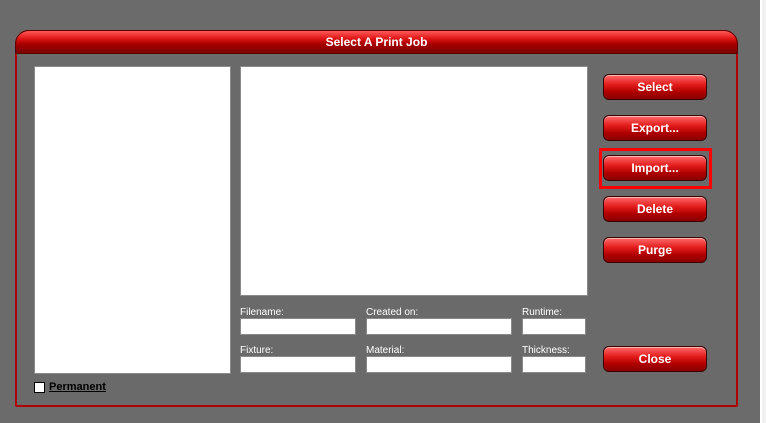 The height and width of the screenshot is (423, 766). Describe the element at coordinates (257, 350) in the screenshot. I see `fixture-label: Fixture:` at that location.